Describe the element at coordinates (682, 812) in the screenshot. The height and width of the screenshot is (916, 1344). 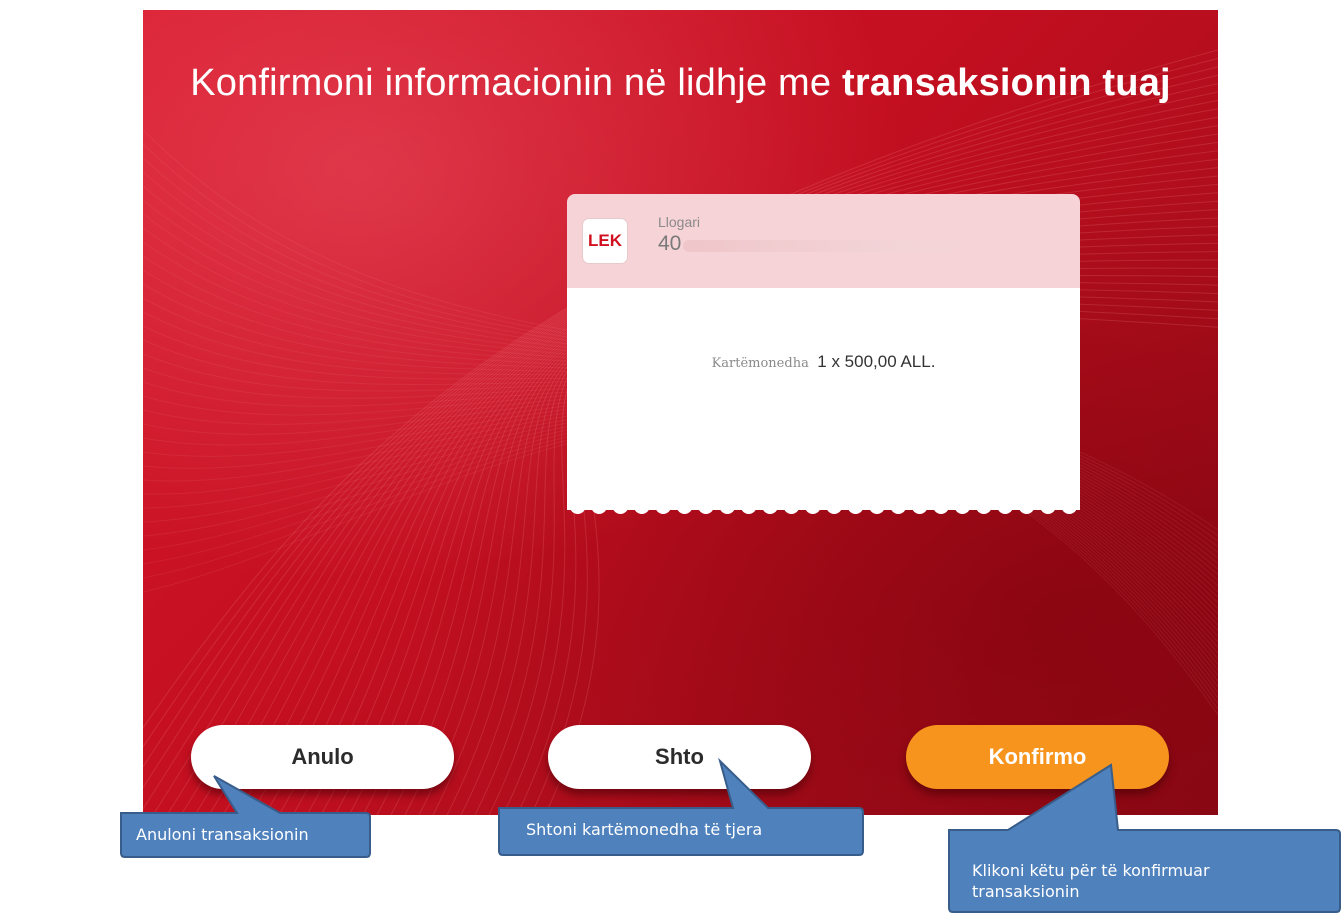
I see `add-callout: Shtoni kartëmonedha të tjera` at that location.